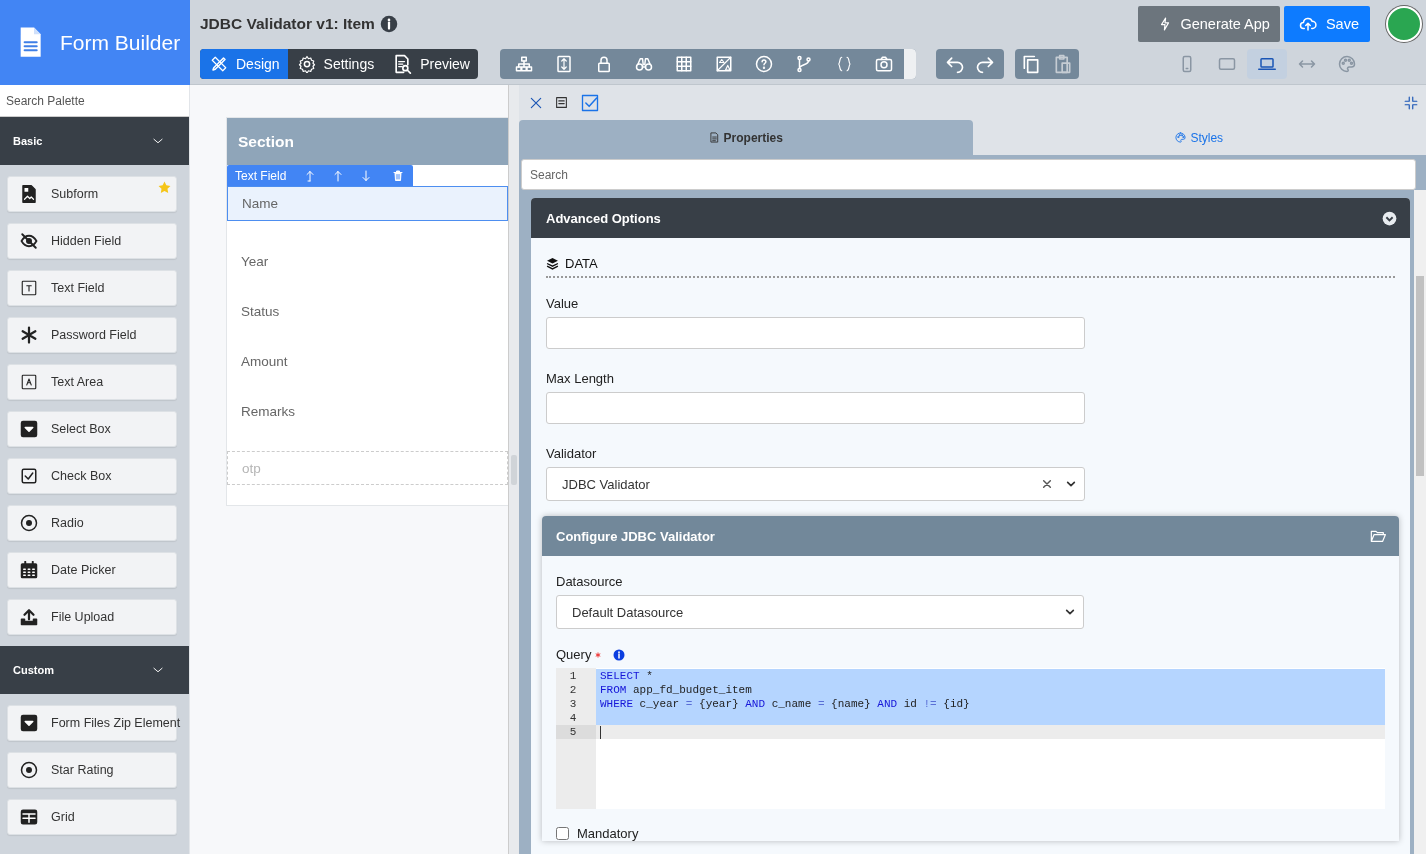  I want to click on code-editor: 1 2 3 4 5 SELECT * FROM app_fd_budget_item WHERE c_year = {year} AND c_name = {name} AND id != {id}, so click(970, 738).